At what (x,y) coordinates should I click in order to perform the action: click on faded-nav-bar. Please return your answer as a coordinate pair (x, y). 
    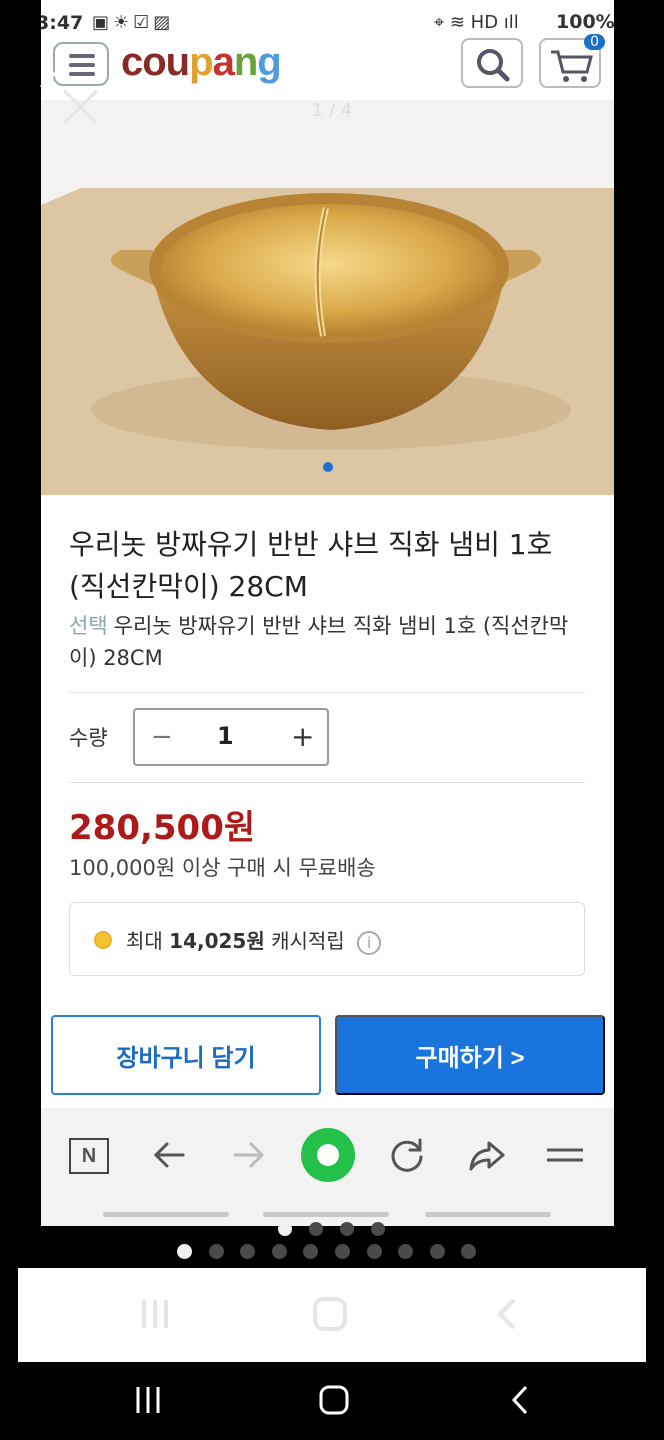
    Looking at the image, I should click on (332, 1315).